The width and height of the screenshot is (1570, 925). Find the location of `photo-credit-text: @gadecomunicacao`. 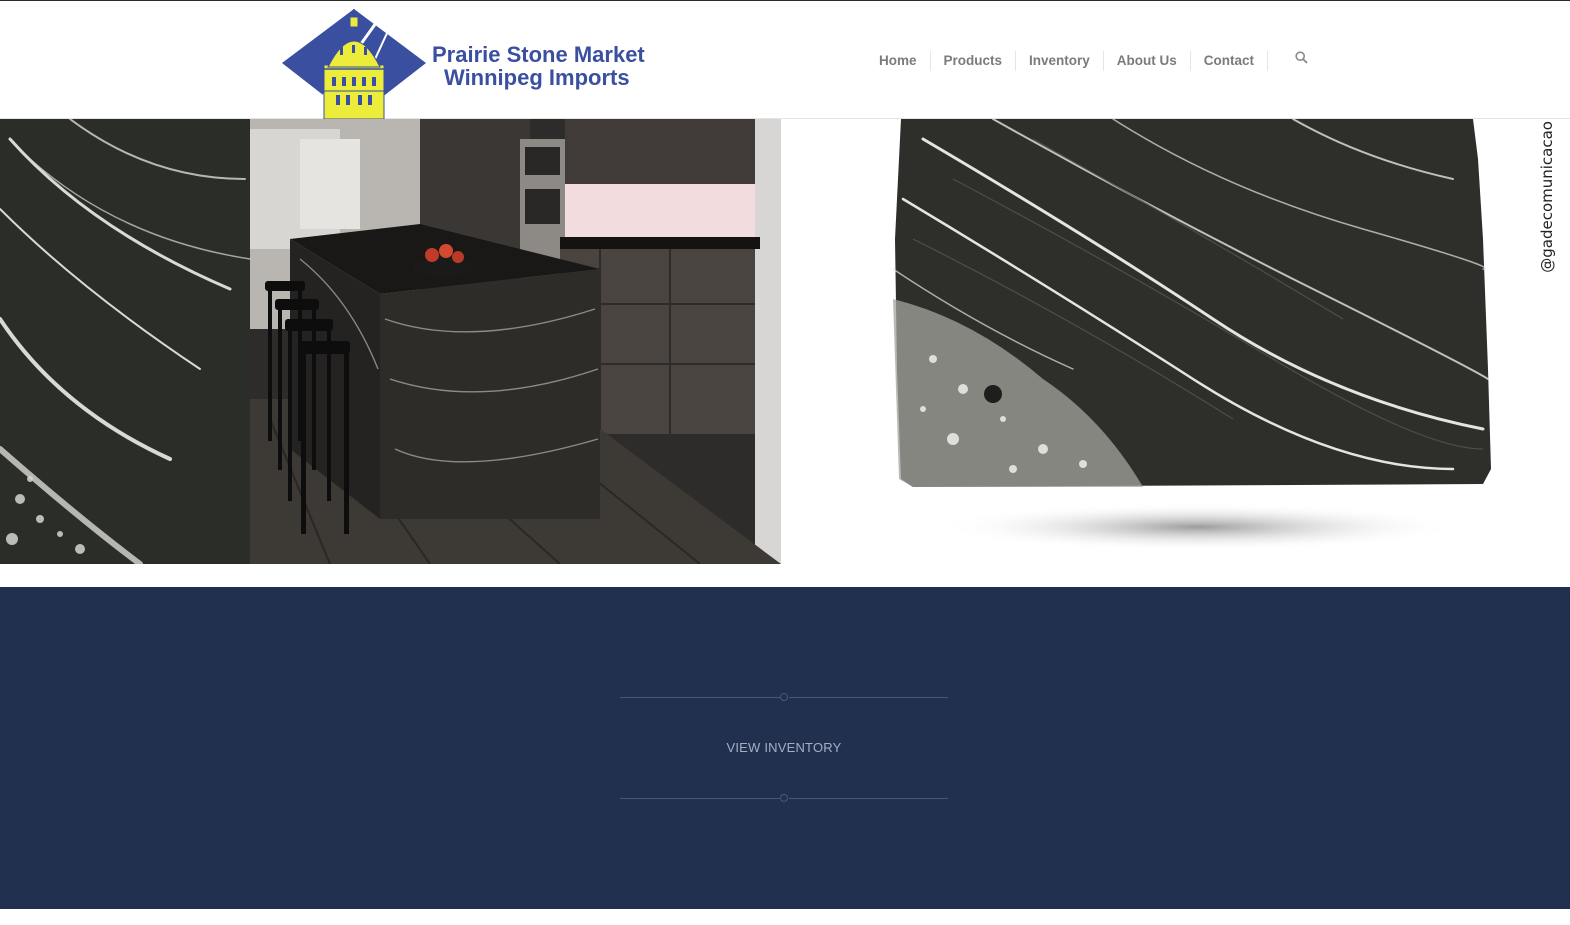

photo-credit-text: @gadecomunicacao is located at coordinates (1547, 196).